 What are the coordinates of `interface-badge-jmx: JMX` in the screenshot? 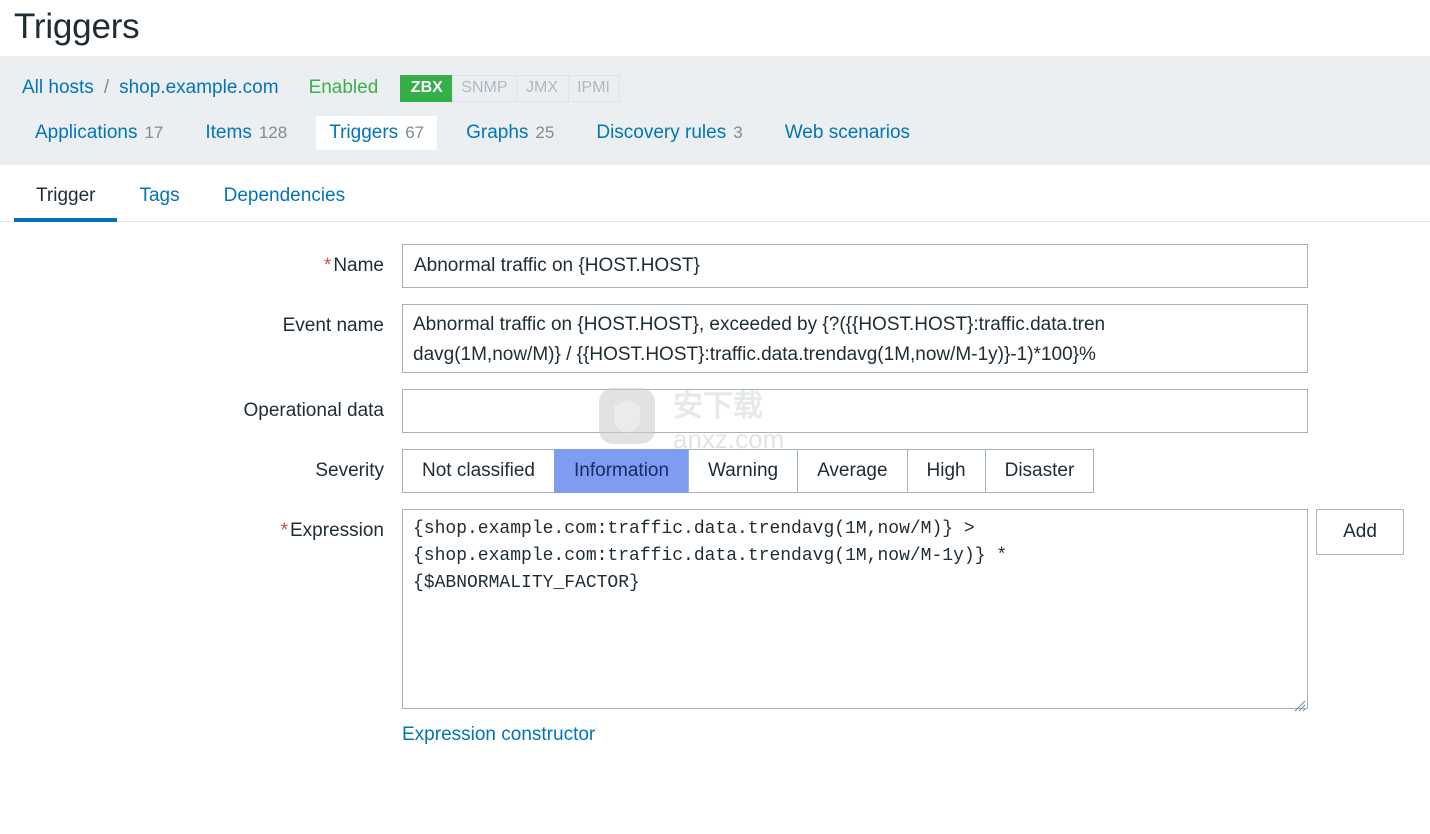 It's located at (541, 88).